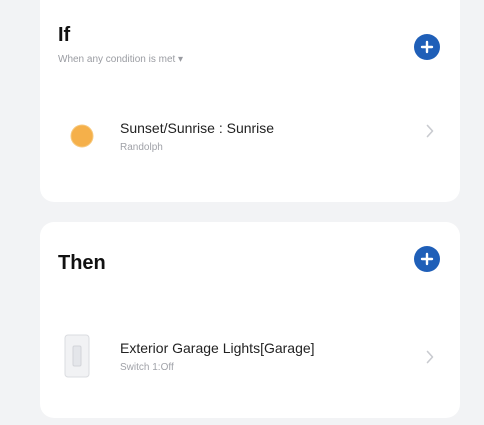 The image size is (484, 425). I want to click on wall-switch-icon, so click(77, 356).